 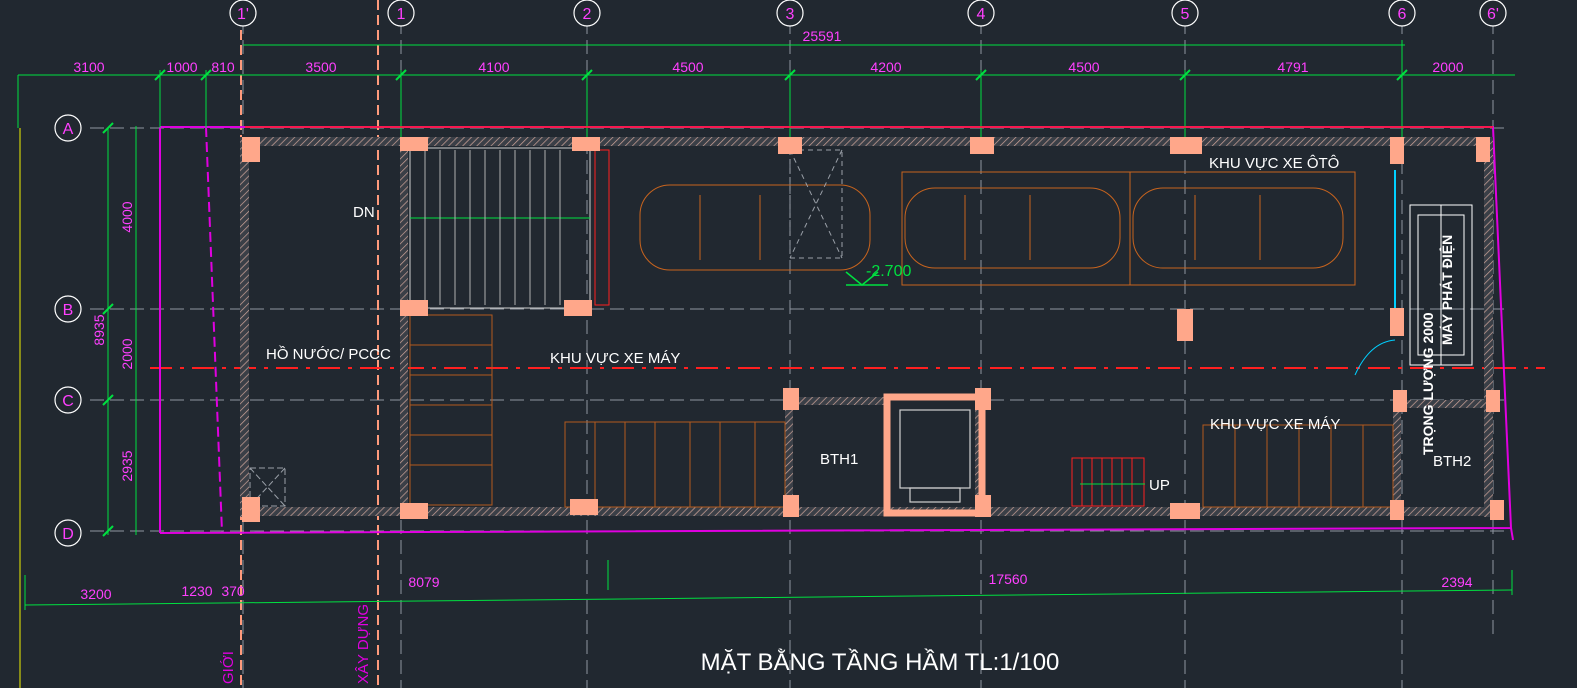 What do you see at coordinates (1292, 67) in the screenshot?
I see `dim-top-9: 4791` at bounding box center [1292, 67].